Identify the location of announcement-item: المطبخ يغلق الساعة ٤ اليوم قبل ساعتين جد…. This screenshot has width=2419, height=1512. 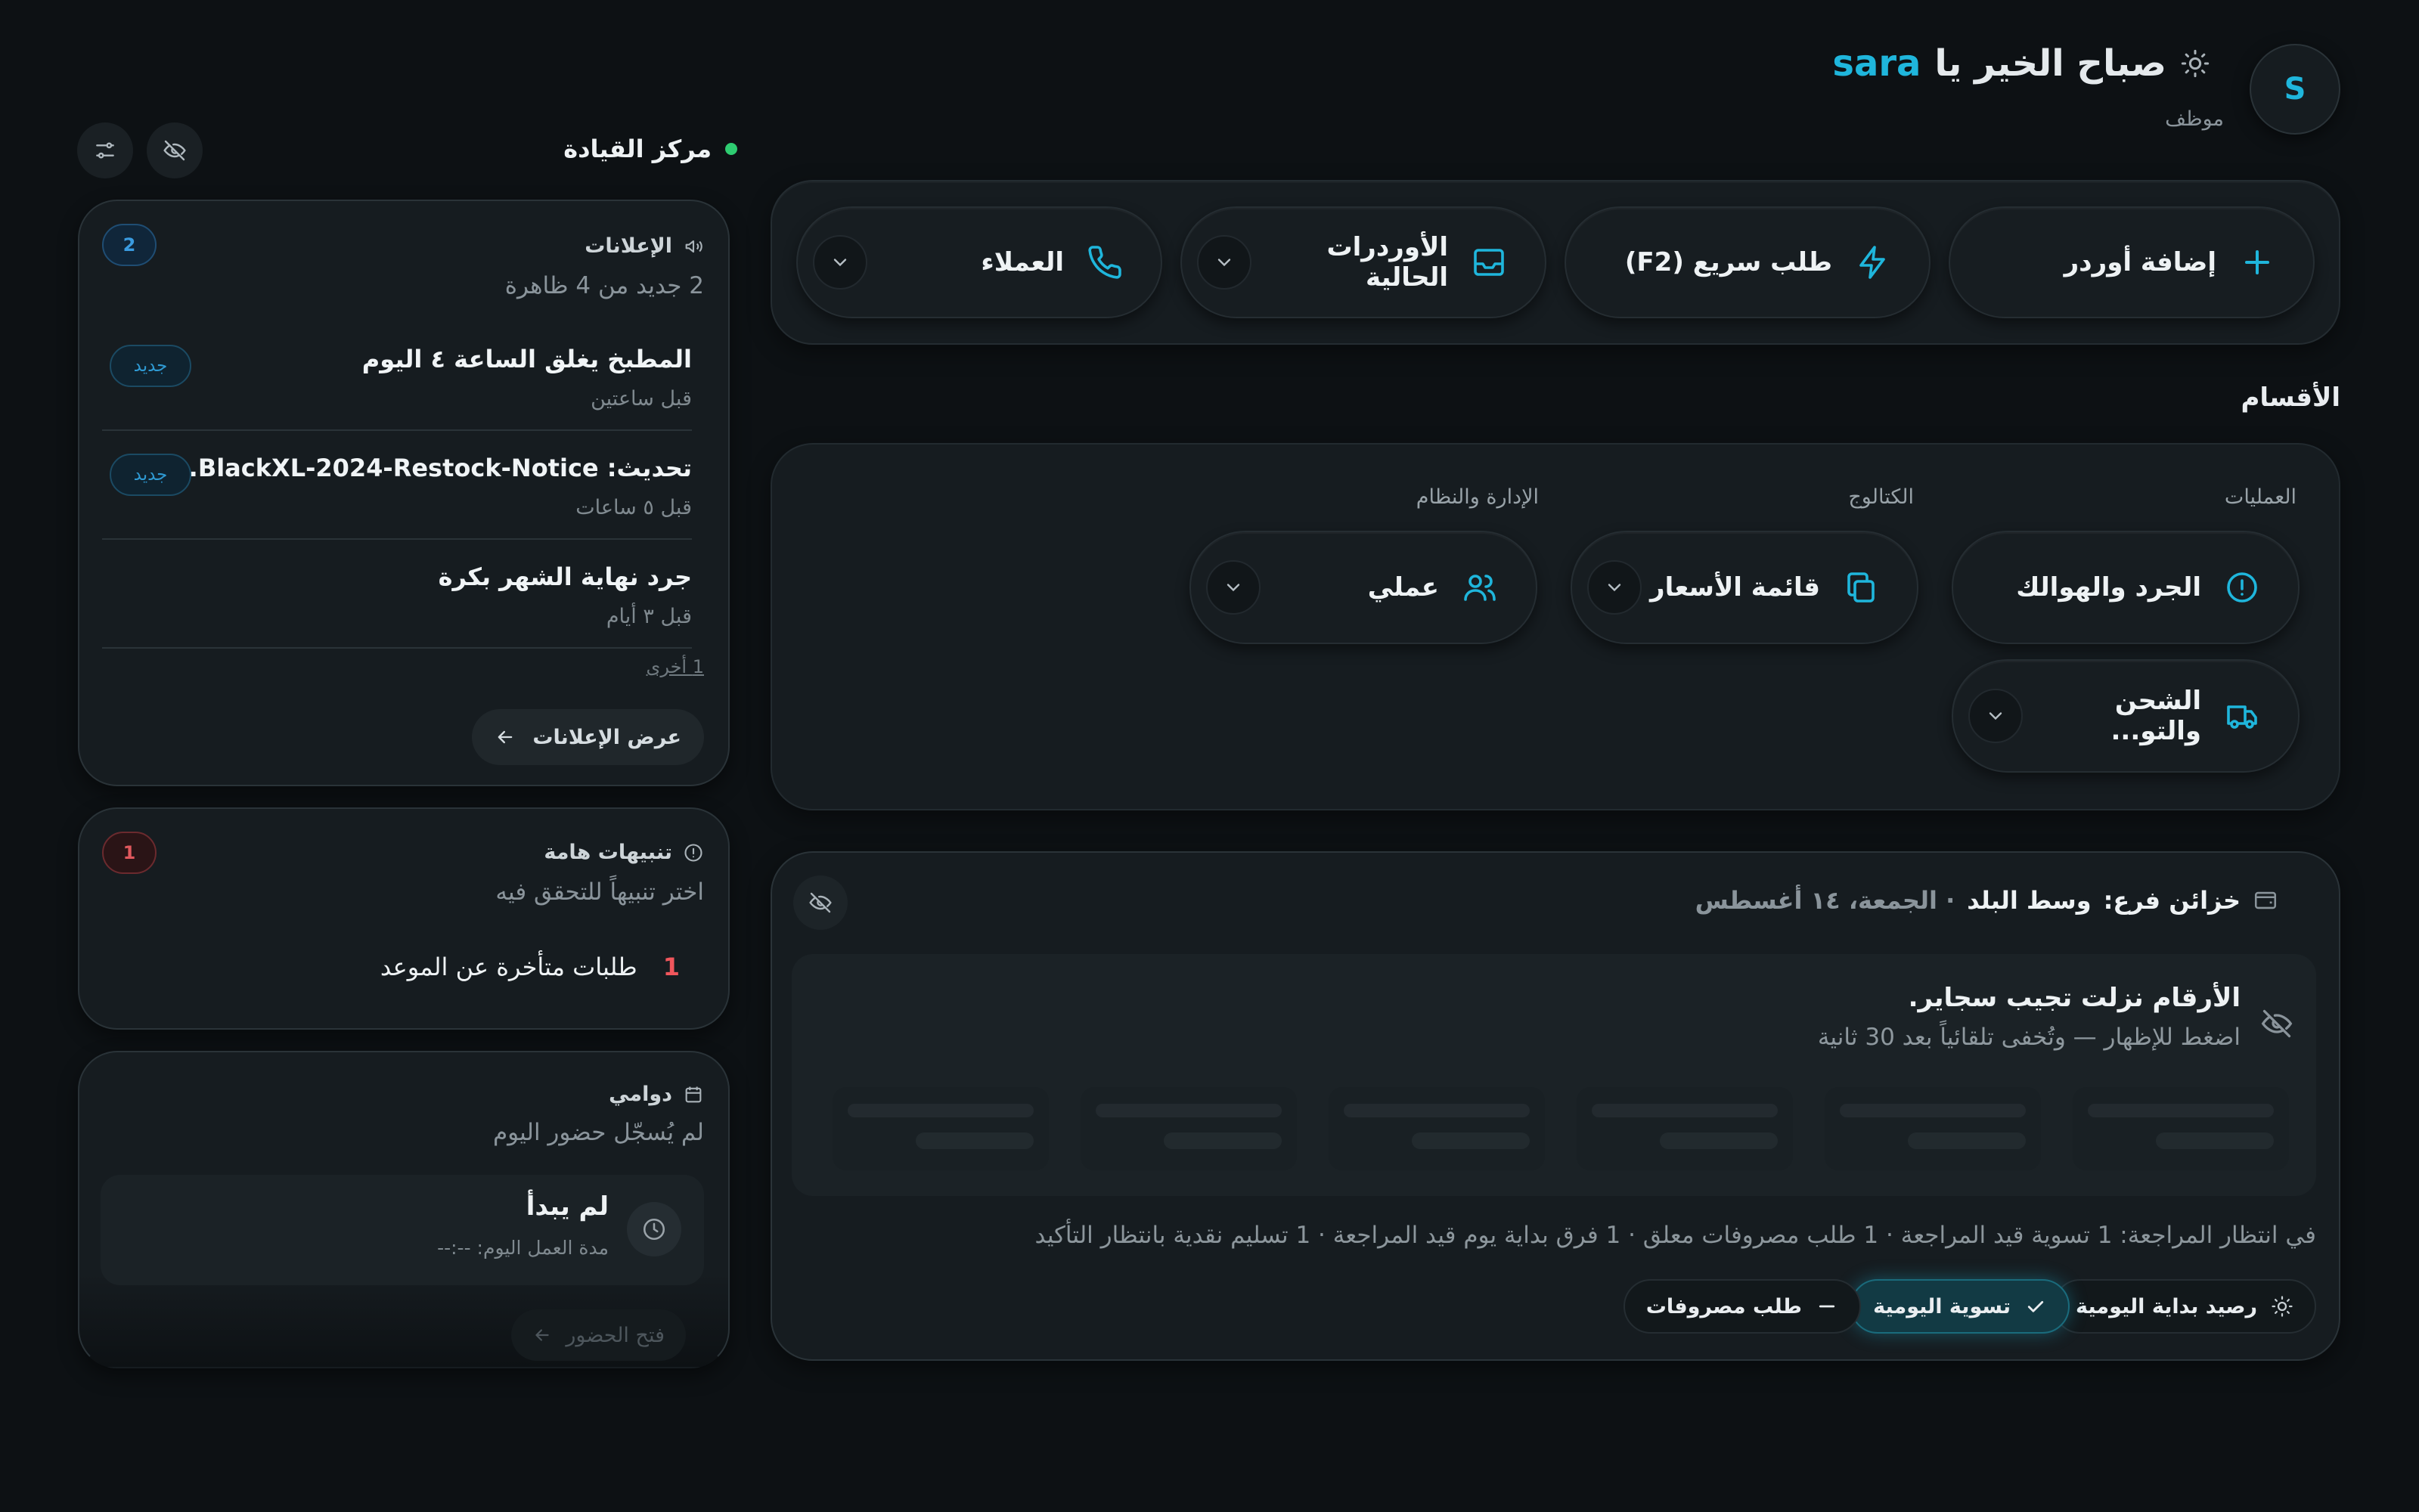
(397, 394).